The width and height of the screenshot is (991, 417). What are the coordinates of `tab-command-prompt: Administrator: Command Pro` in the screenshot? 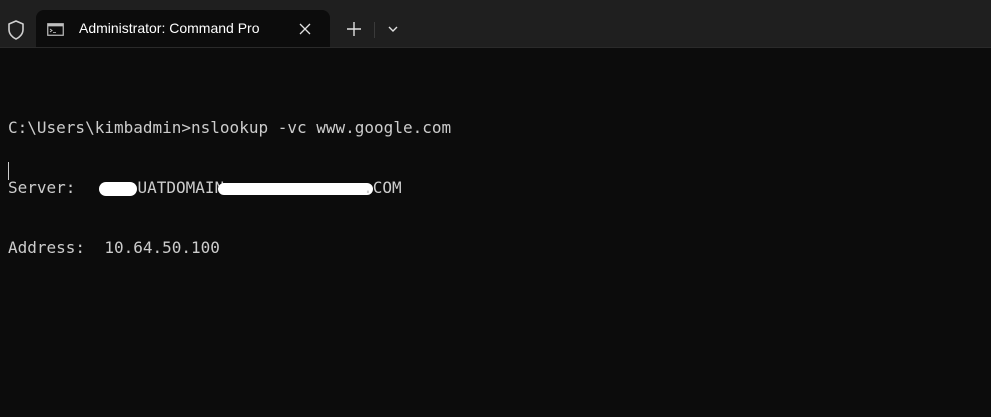 It's located at (183, 28).